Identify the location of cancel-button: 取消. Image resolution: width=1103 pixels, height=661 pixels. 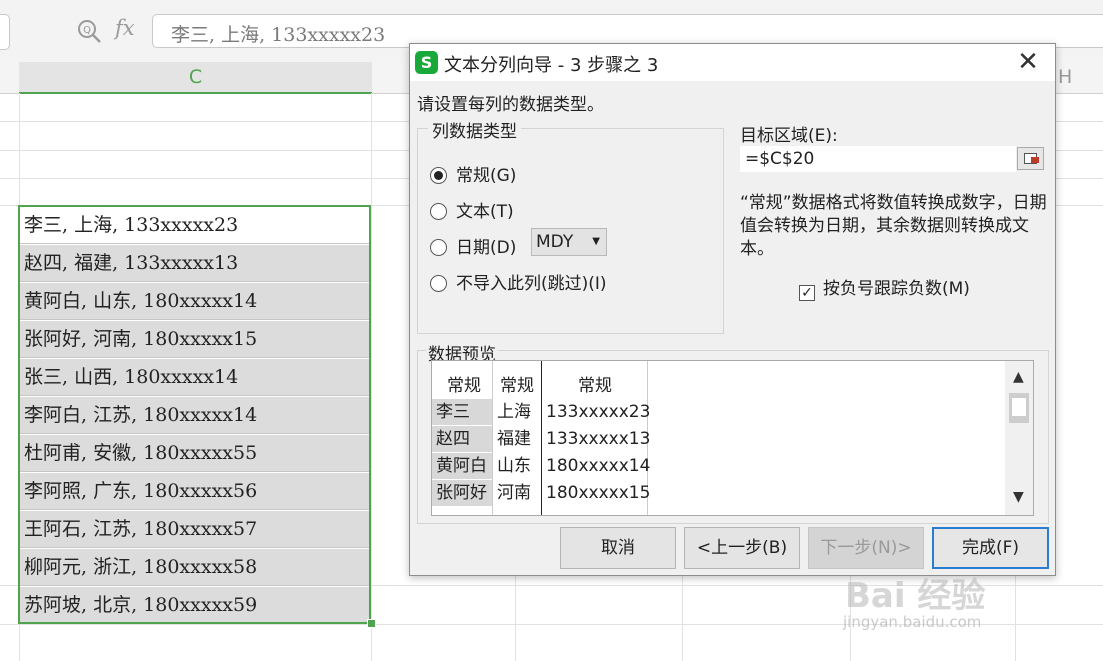
(618, 548).